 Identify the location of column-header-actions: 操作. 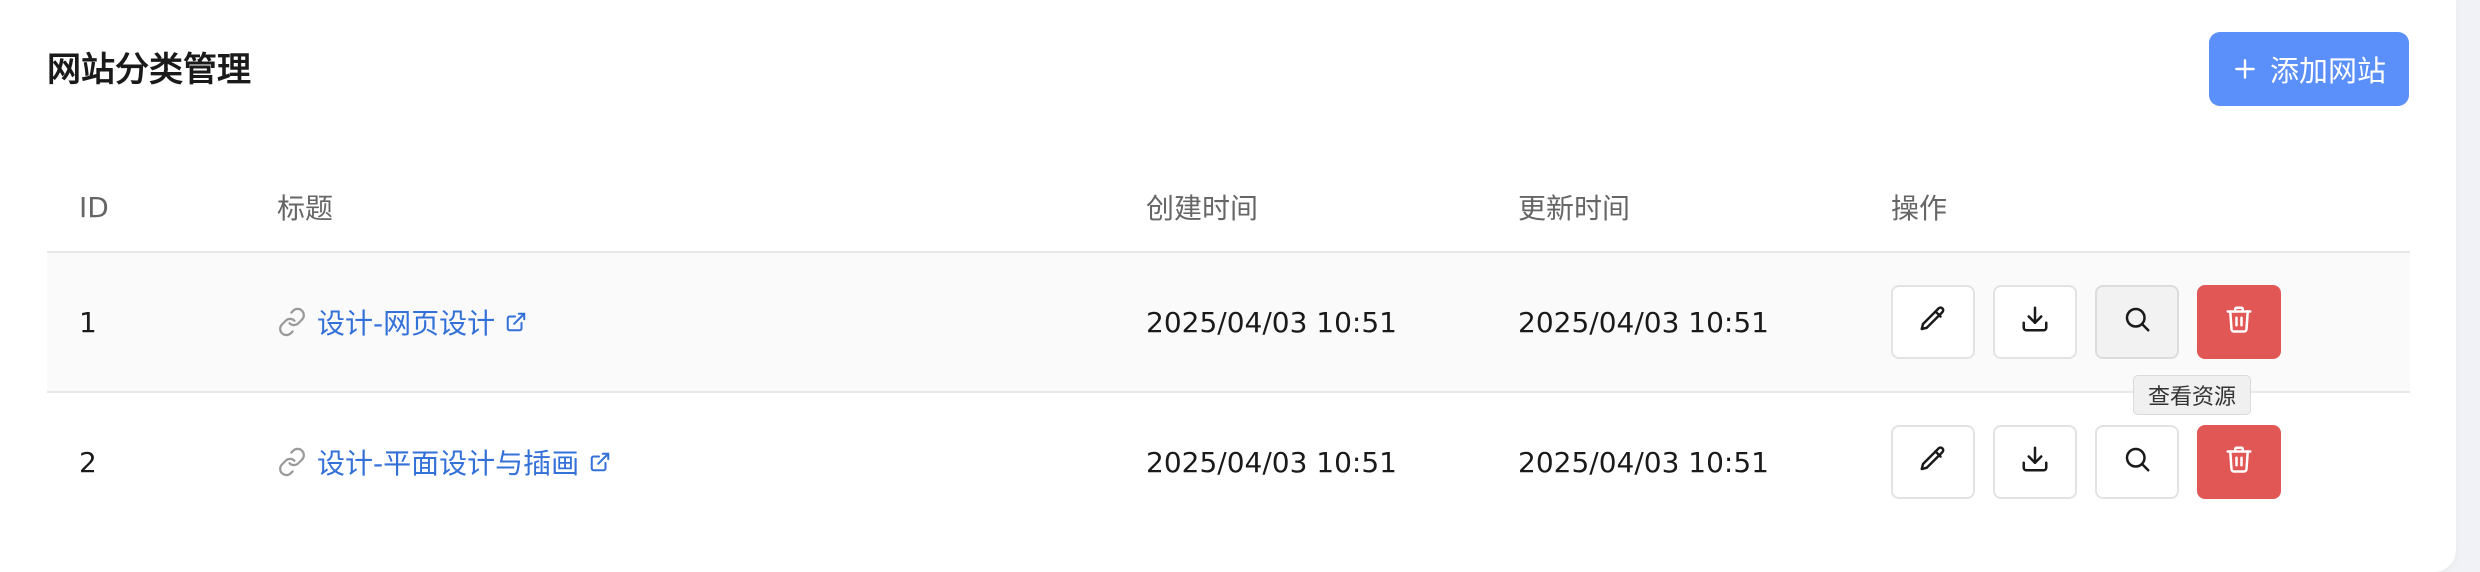
(1919, 208).